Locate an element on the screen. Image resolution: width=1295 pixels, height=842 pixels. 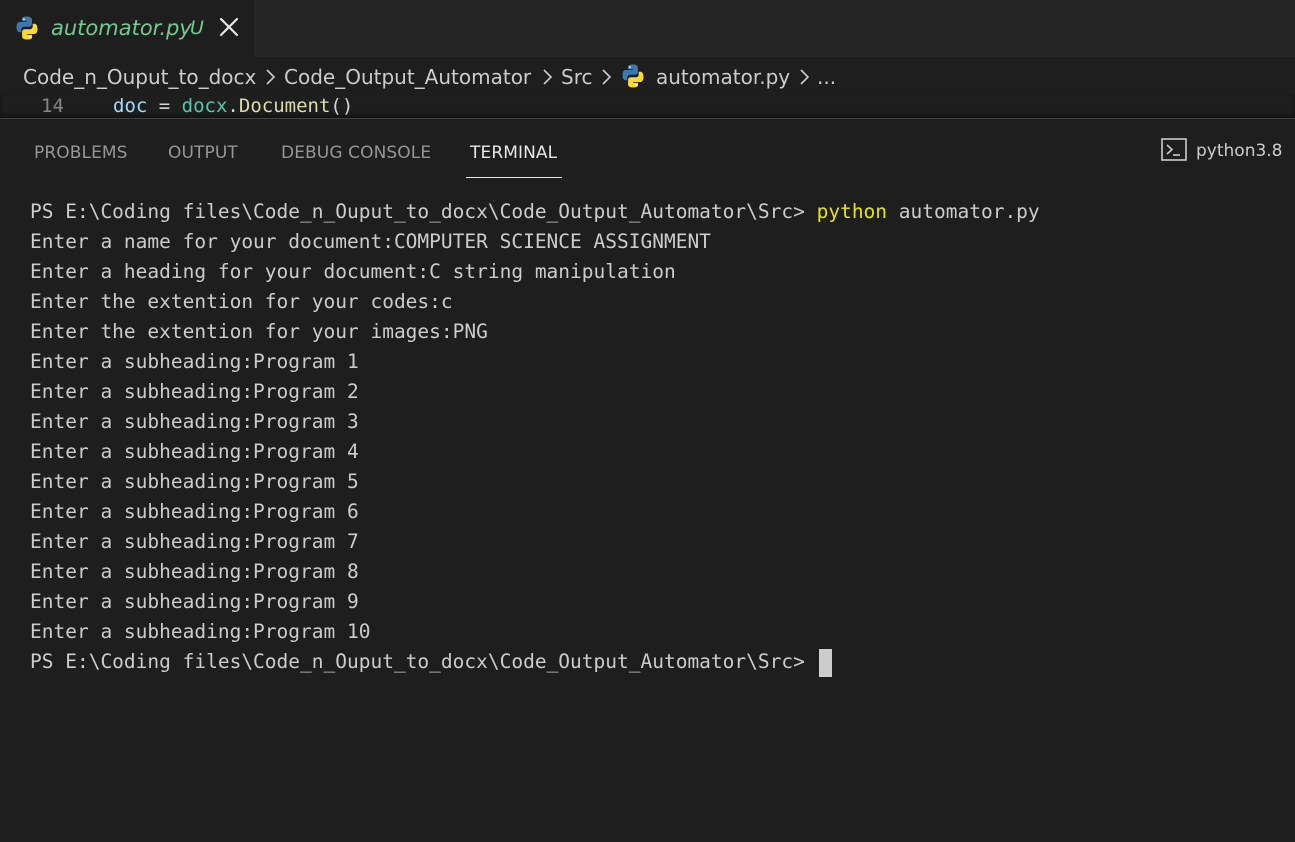
terminal-line: Enter a subheading:Program 4 is located at coordinates (194, 451).